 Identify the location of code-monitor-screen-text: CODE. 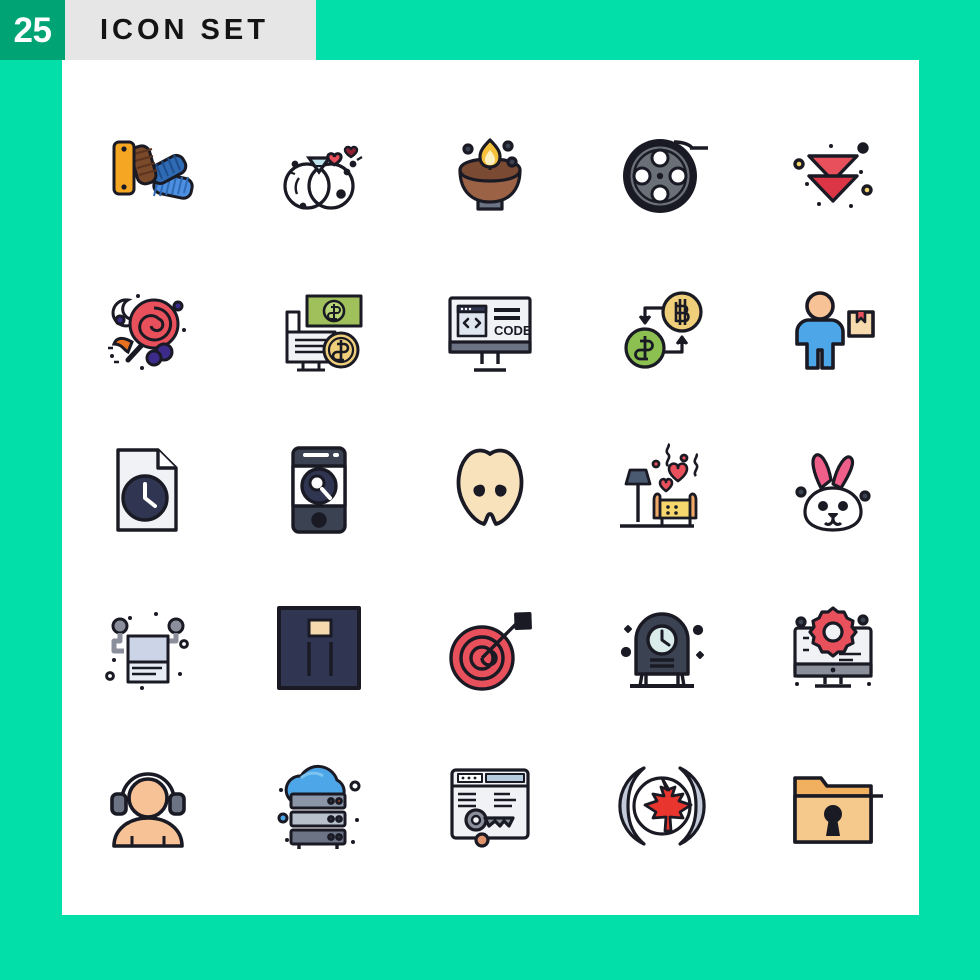
(513, 330).